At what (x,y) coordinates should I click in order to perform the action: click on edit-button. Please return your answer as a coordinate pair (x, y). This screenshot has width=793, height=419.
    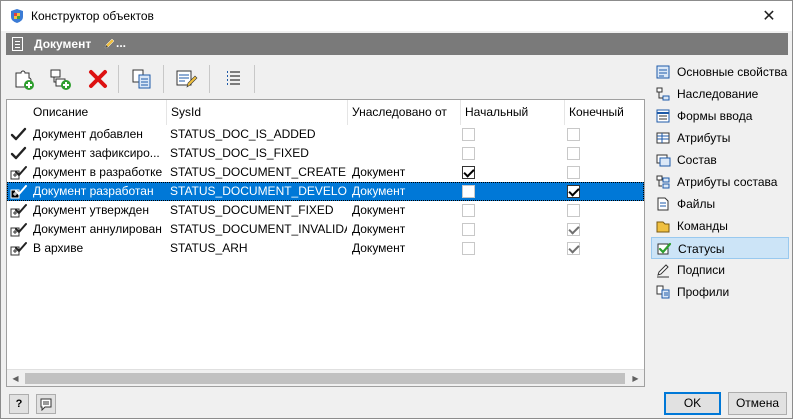
    Looking at the image, I should click on (186, 79).